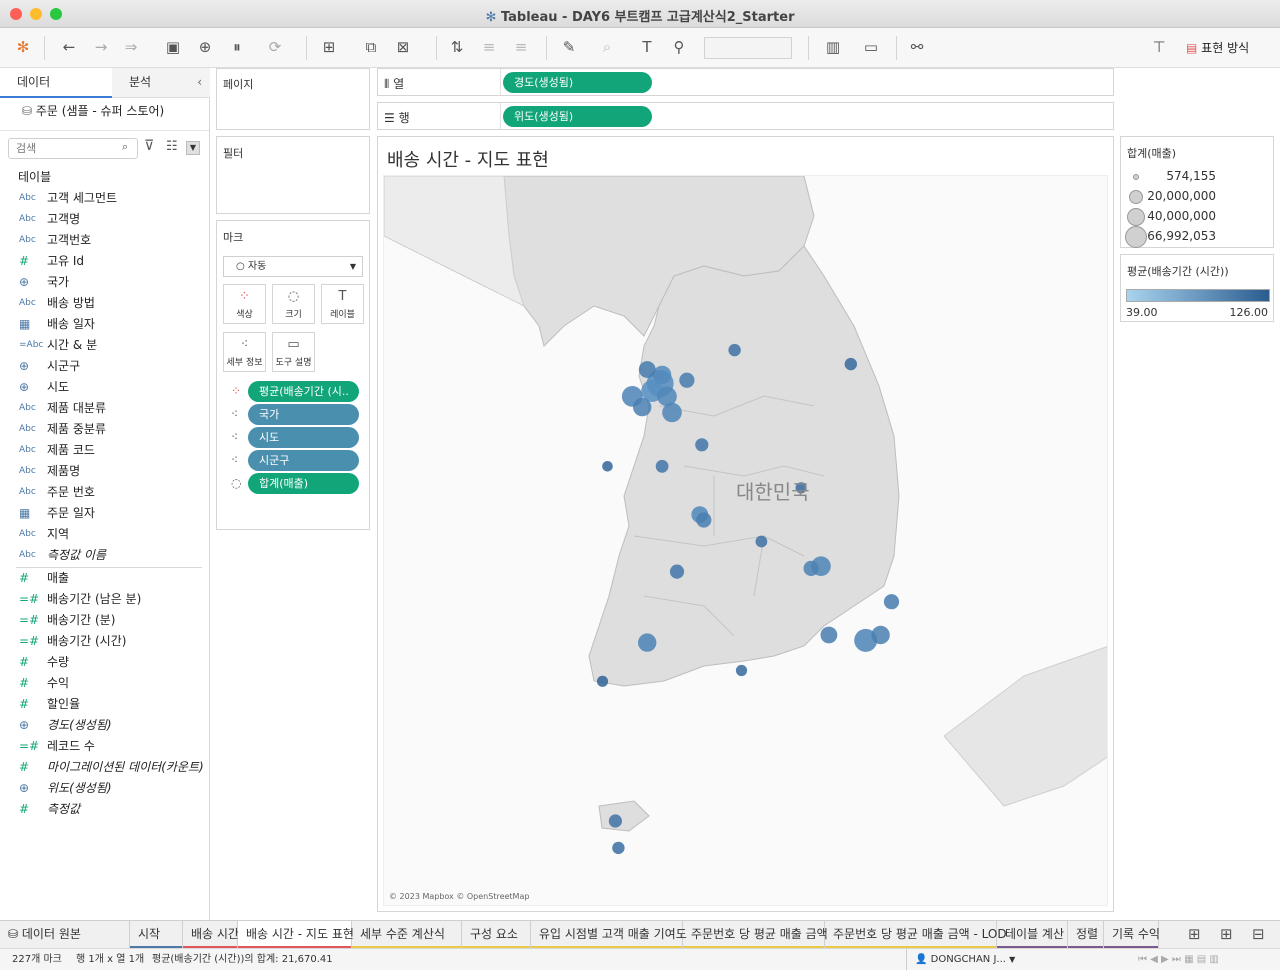 This screenshot has height=970, width=1280. Describe the element at coordinates (679, 47) in the screenshot. I see `pin-icon: ⚲` at that location.